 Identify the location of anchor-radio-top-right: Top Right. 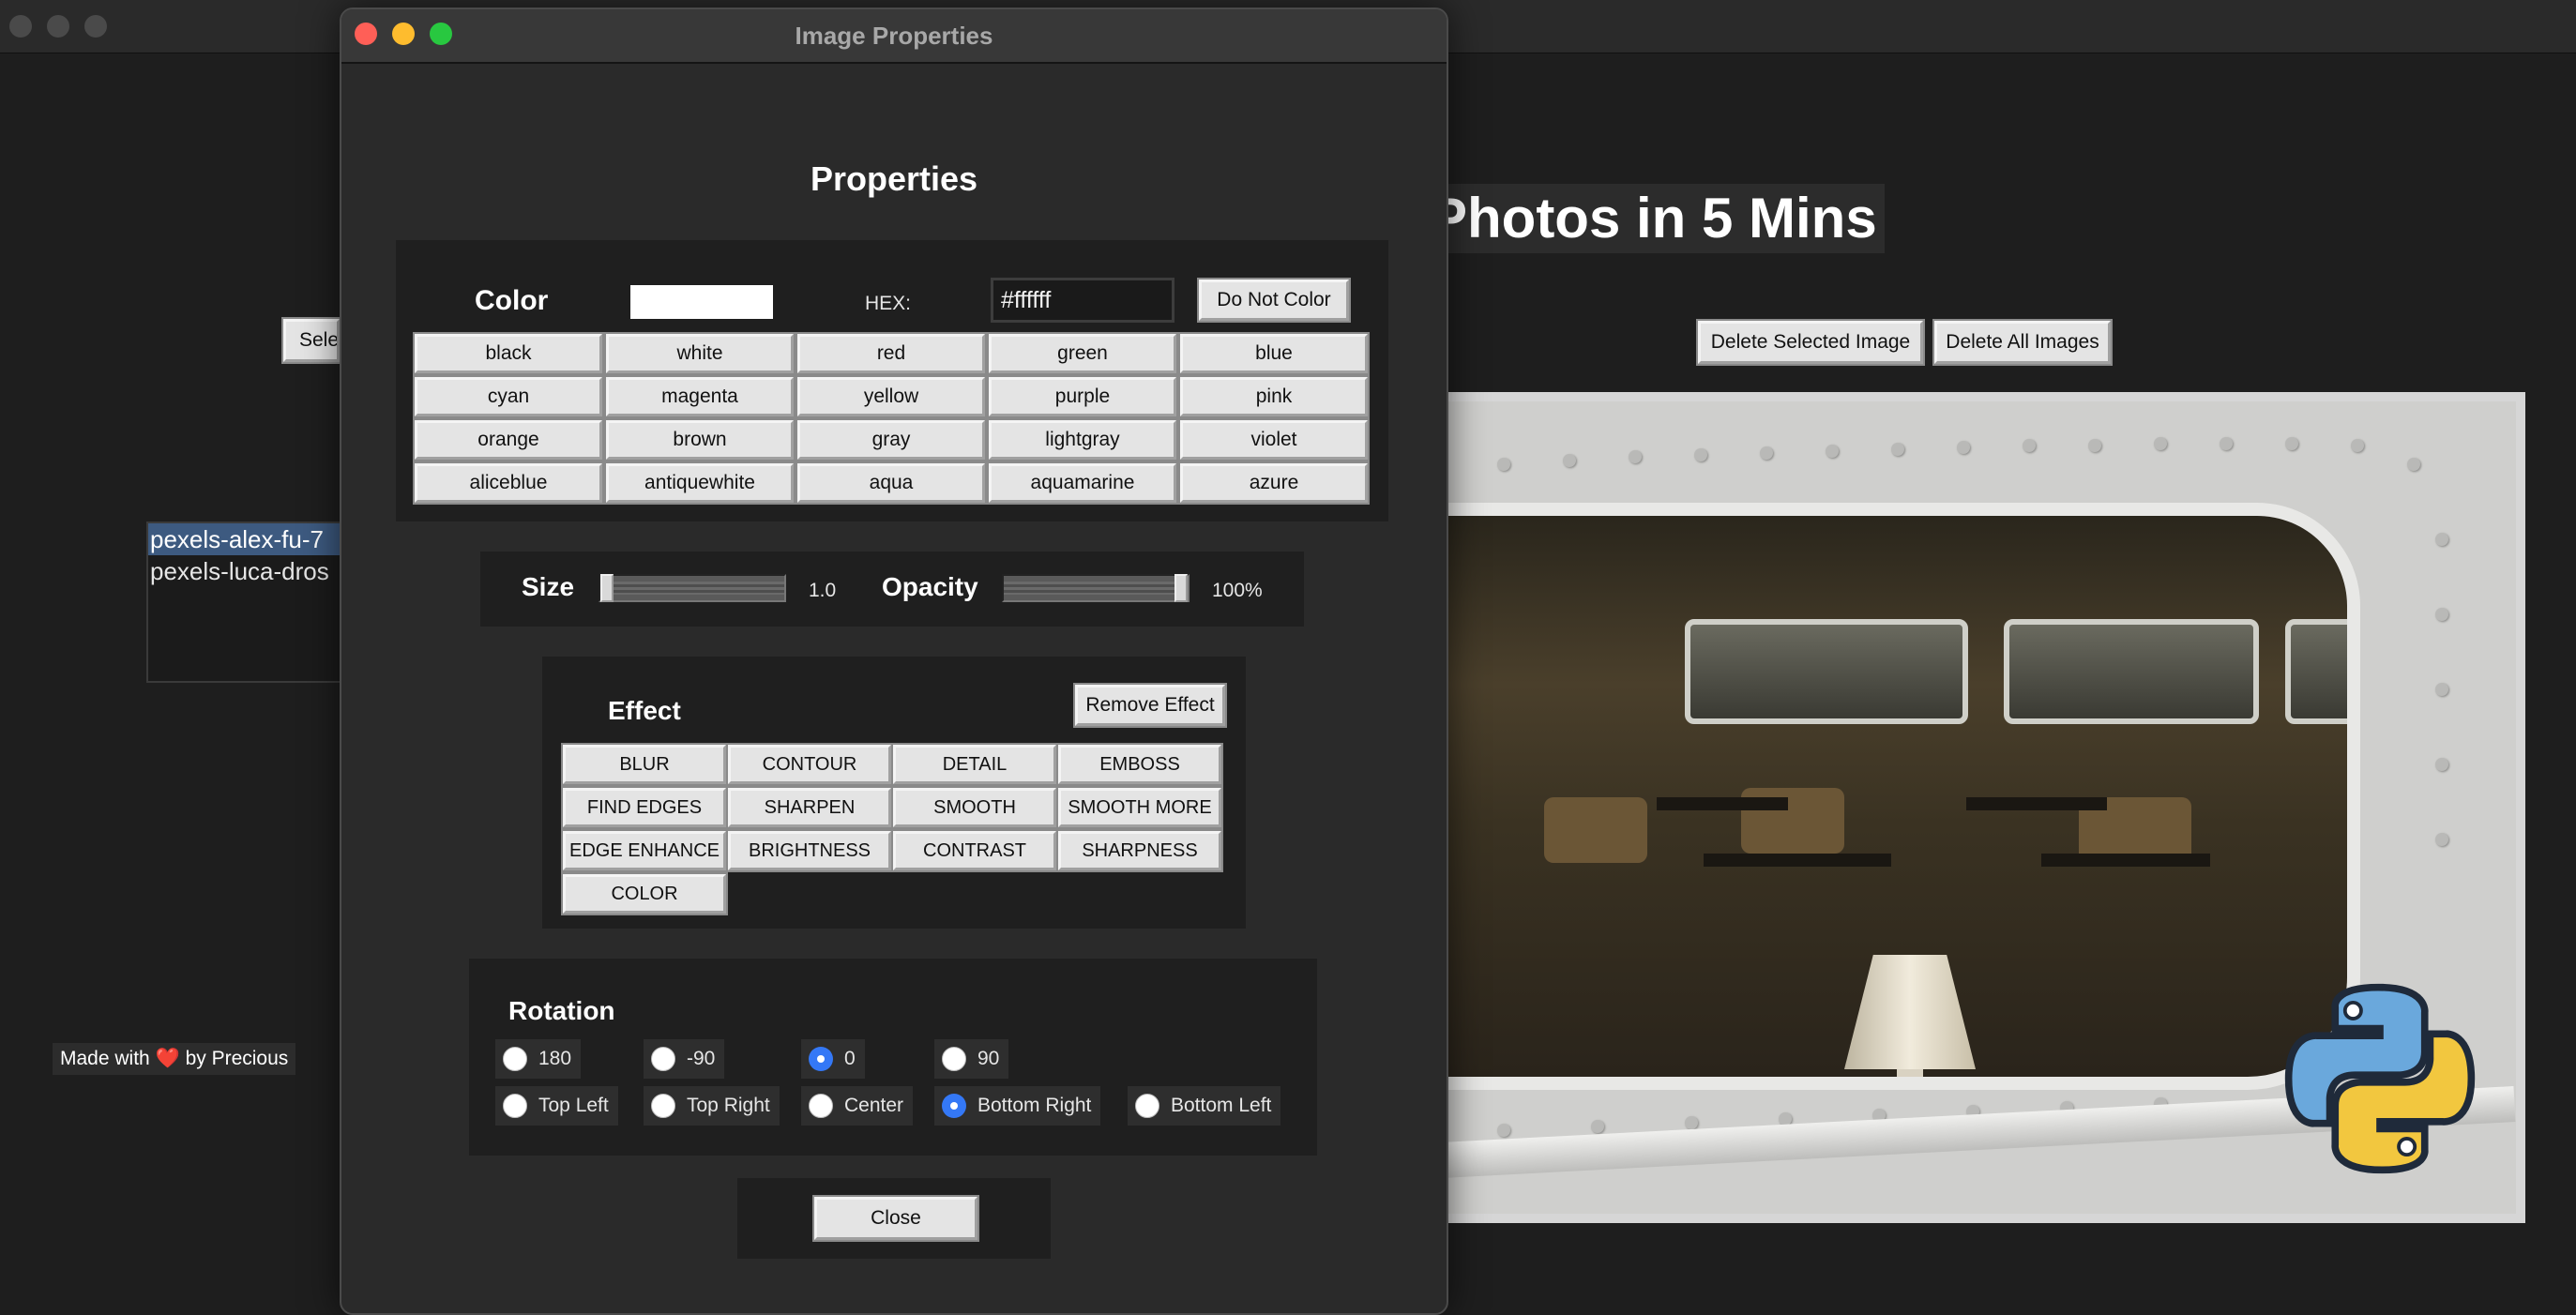
(712, 1106).